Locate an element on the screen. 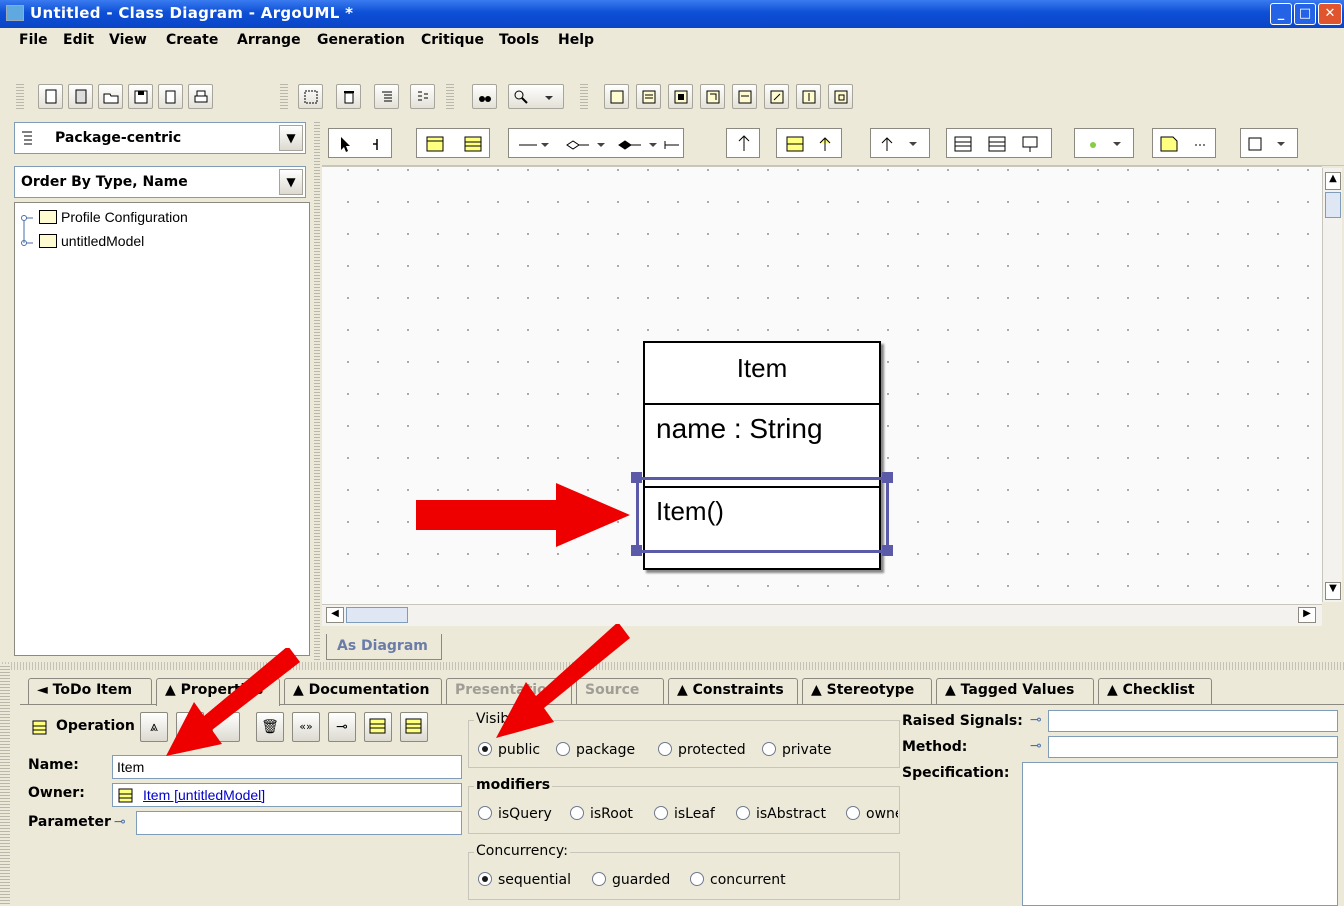  close-button: ✕ is located at coordinates (1330, 14).